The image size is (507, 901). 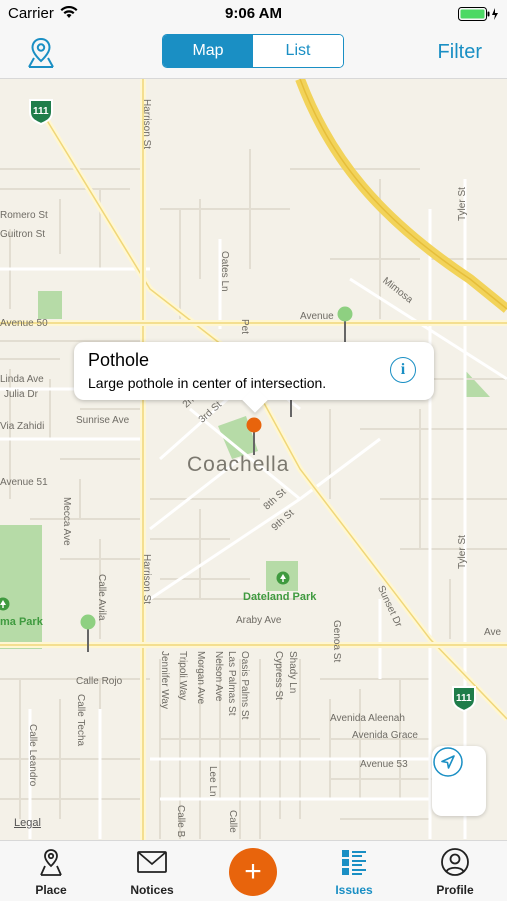 I want to click on street-label: Avenue, so click(x=317, y=316).